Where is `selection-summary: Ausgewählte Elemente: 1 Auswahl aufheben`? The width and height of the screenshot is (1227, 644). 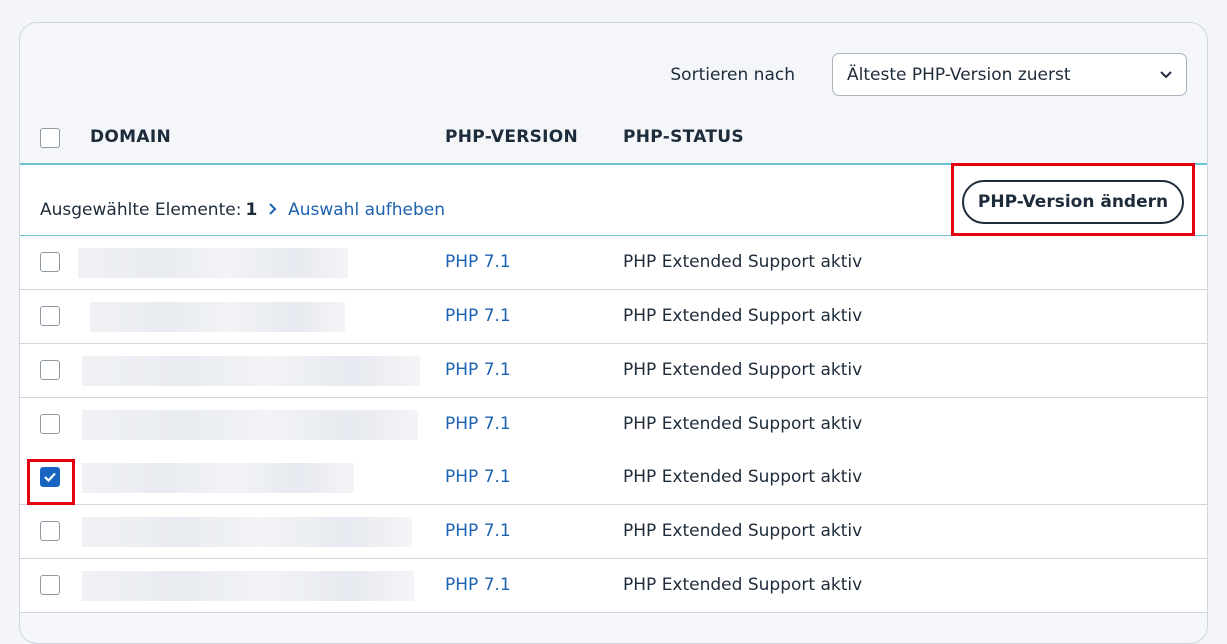
selection-summary: Ausgewählte Elemente: 1 Auswahl aufheben is located at coordinates (242, 210).